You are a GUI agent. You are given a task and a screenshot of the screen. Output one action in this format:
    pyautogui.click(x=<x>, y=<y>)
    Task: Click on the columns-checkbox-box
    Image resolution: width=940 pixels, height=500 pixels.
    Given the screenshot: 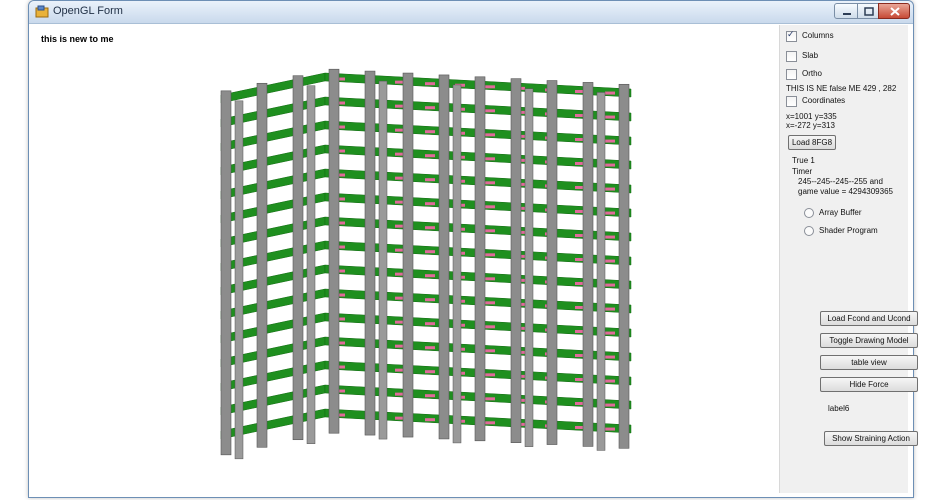 What is the action you would take?
    pyautogui.click(x=791, y=36)
    